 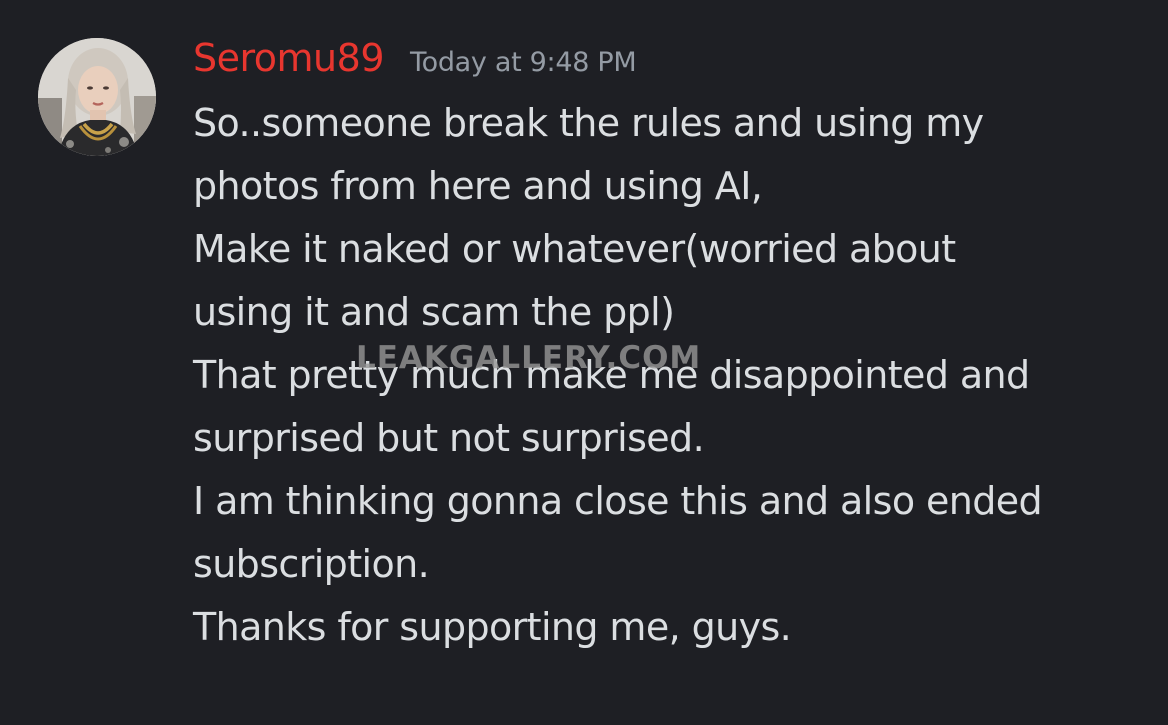 What do you see at coordinates (434, 312) in the screenshot?
I see `message-line: using it and scam the ppl)` at bounding box center [434, 312].